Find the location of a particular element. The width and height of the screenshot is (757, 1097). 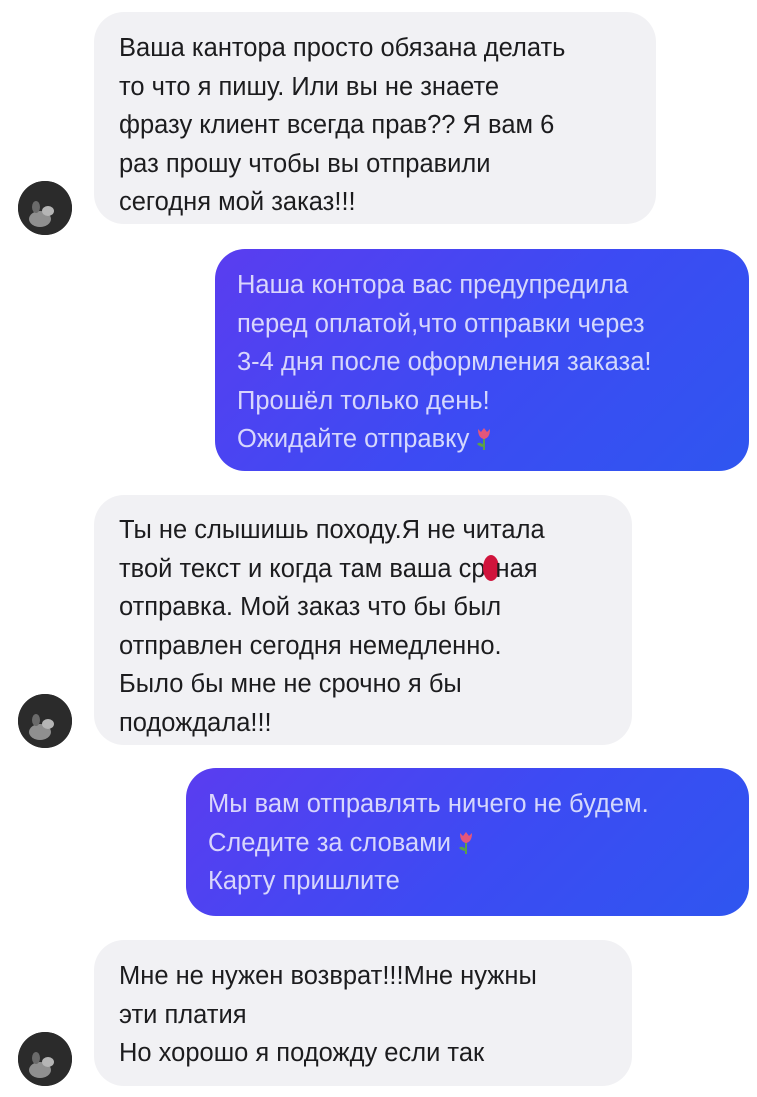

message-text-line: раз прошу чтобы вы отправили is located at coordinates (305, 163).